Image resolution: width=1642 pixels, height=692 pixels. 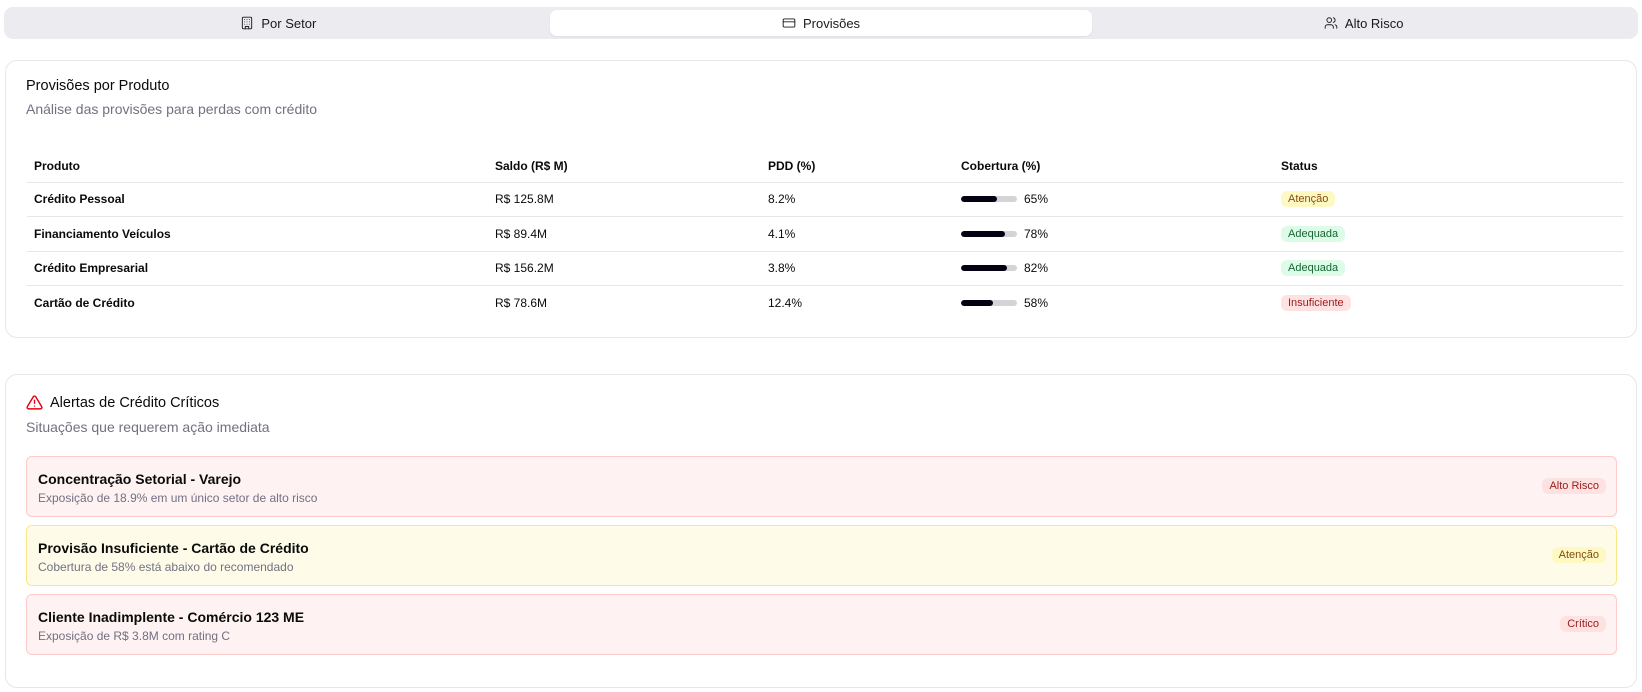 I want to click on alerts-title: Alertas de Crédito Críticos, so click(x=135, y=402).